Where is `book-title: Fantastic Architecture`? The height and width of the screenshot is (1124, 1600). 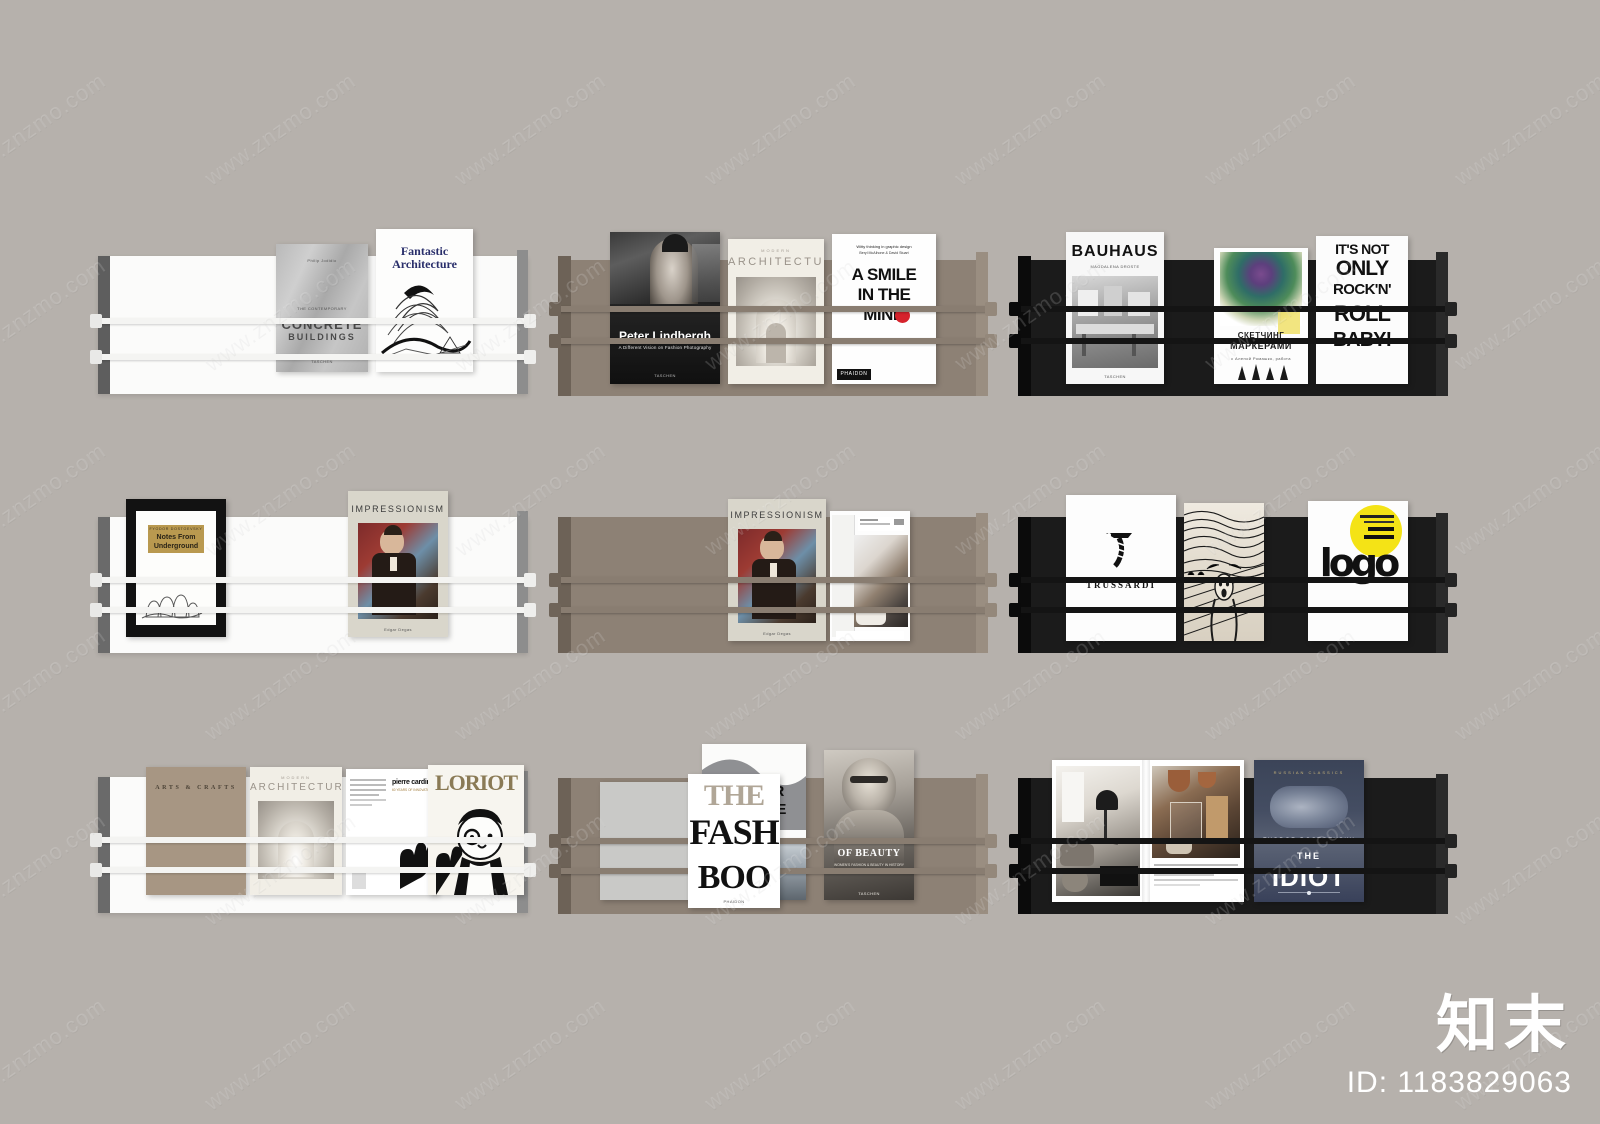
book-title: Fantastic Architecture is located at coordinates (424, 257).